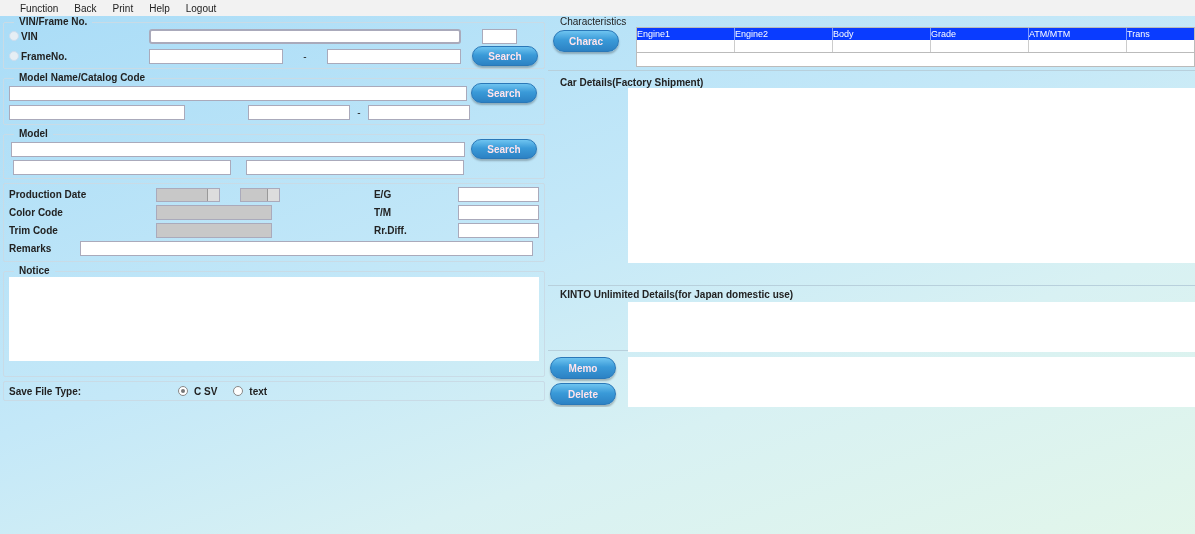  I want to click on section-title: Model, so click(33, 134).